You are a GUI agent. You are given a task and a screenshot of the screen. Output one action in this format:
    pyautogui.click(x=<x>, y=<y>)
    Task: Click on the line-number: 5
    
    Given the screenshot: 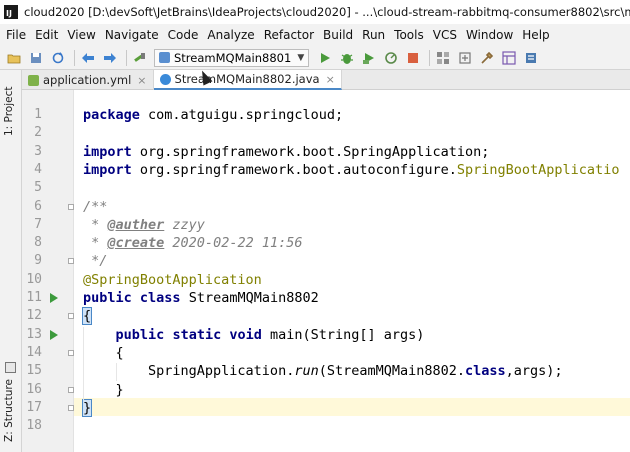 What is the action you would take?
    pyautogui.click(x=38, y=188)
    